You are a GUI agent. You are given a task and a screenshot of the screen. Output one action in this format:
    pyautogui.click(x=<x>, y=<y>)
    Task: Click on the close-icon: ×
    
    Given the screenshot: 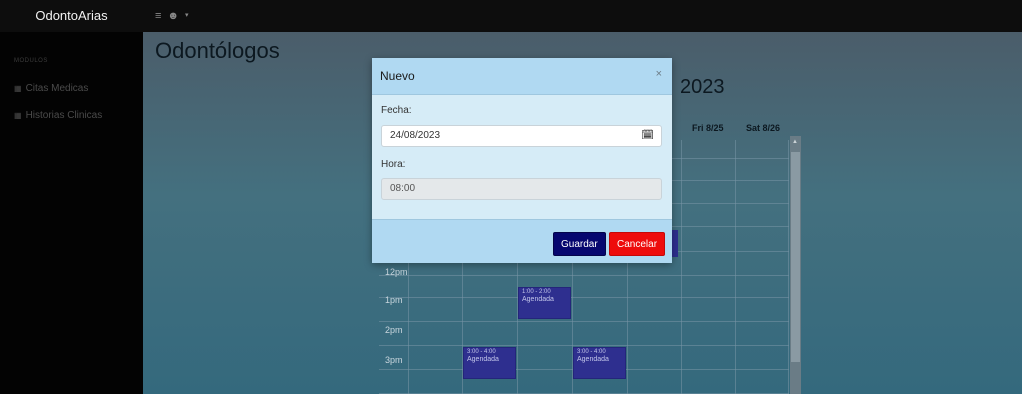 What is the action you would take?
    pyautogui.click(x=659, y=74)
    